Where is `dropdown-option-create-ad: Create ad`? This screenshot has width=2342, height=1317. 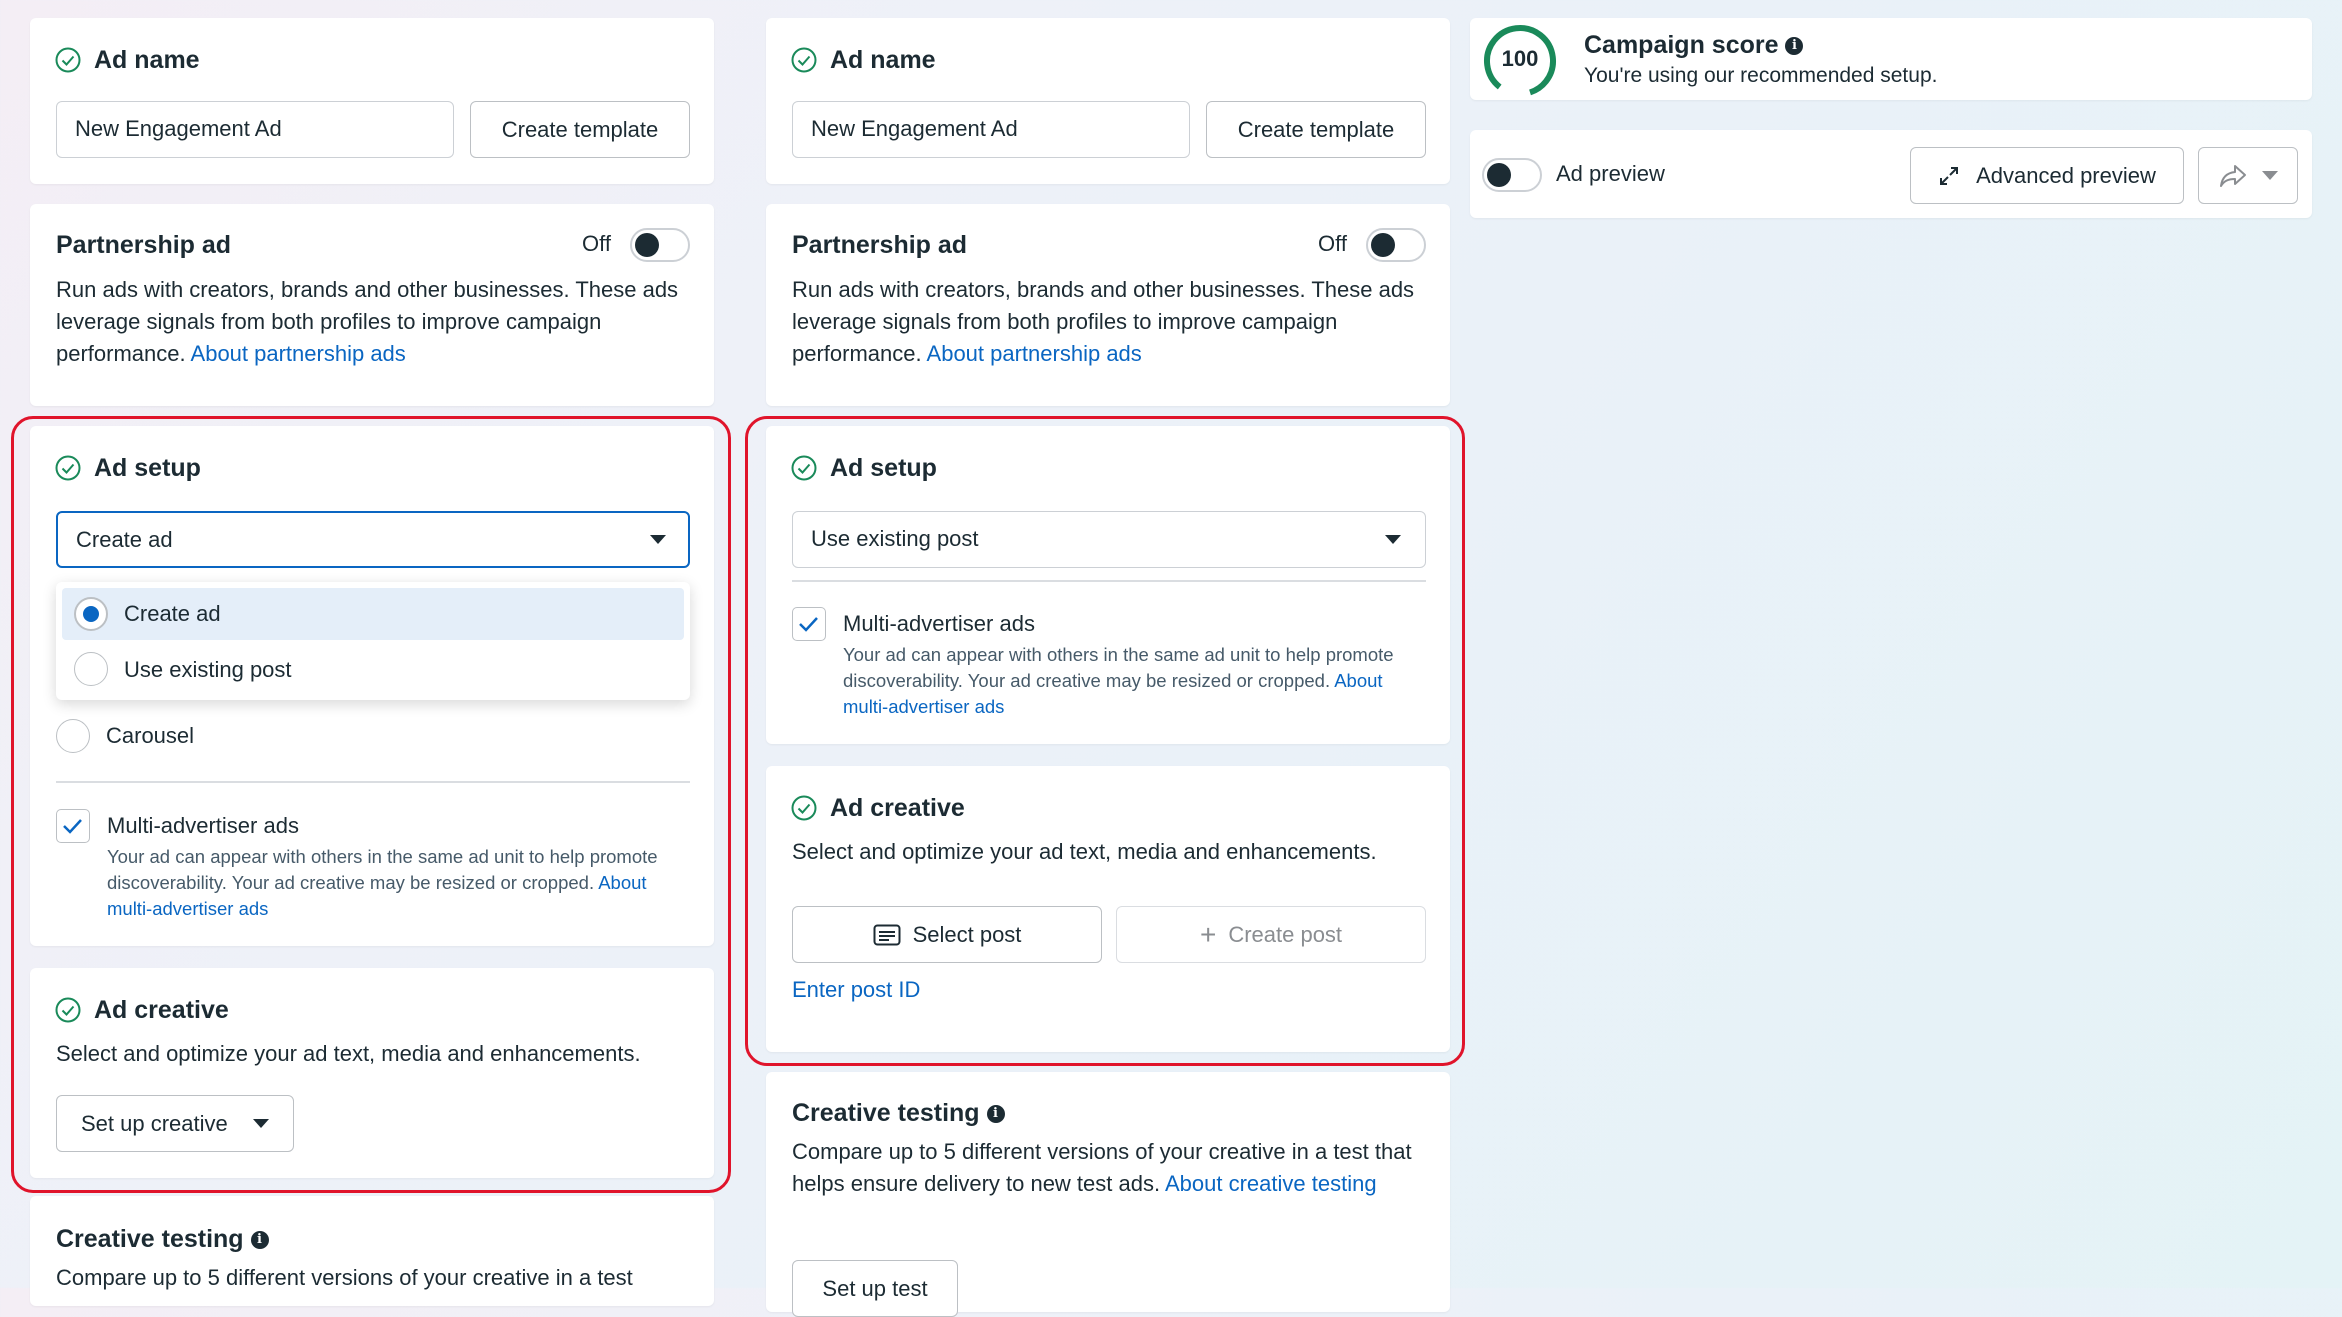 dropdown-option-create-ad: Create ad is located at coordinates (373, 614).